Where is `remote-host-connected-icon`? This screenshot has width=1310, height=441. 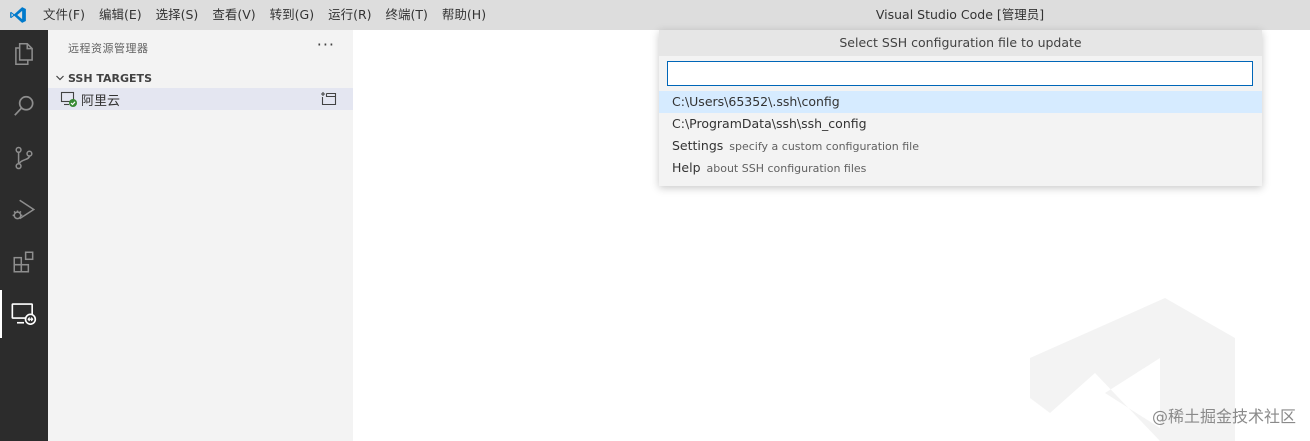
remote-host-connected-icon is located at coordinates (69, 99).